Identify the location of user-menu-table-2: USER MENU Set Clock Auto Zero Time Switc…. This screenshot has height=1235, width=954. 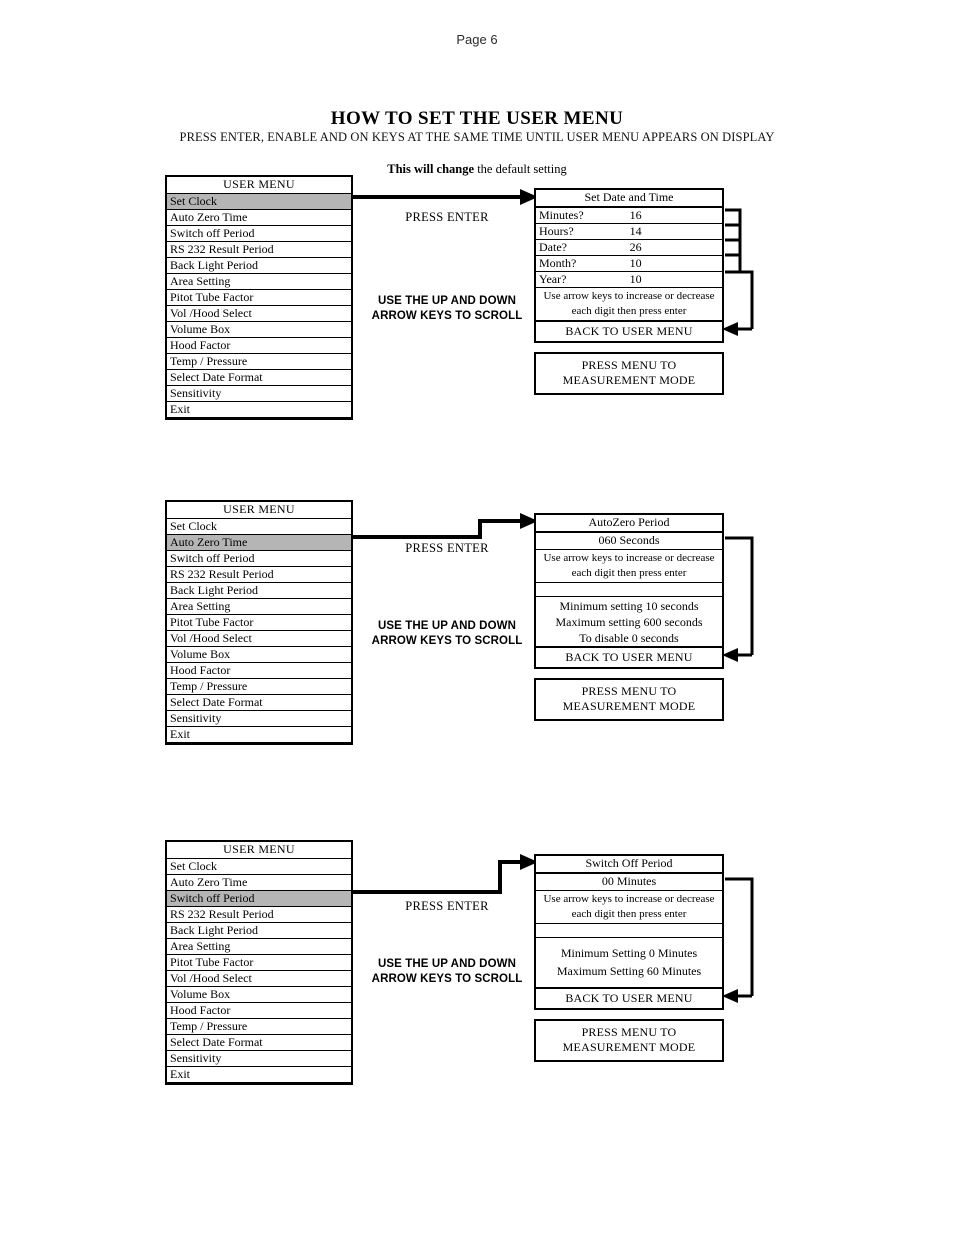
(259, 622).